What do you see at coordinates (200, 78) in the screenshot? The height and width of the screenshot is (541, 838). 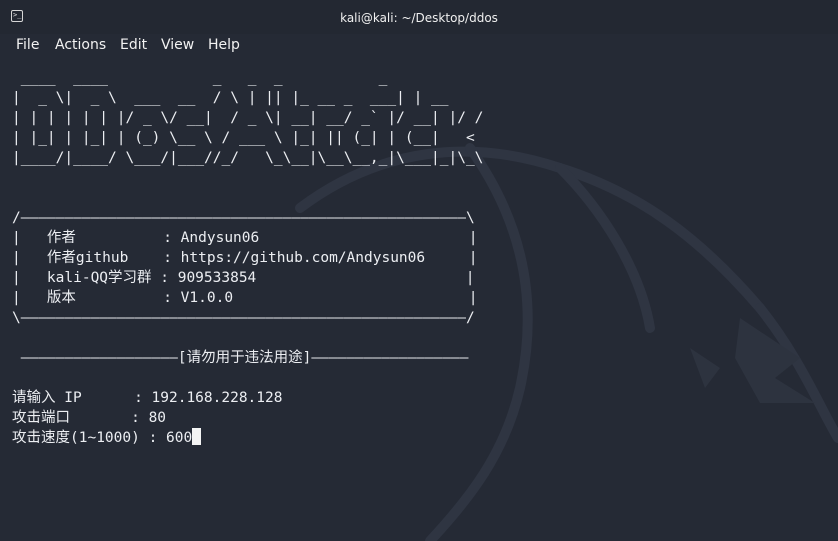 I see `banner-line: ____ ____ _ _ _ _` at bounding box center [200, 78].